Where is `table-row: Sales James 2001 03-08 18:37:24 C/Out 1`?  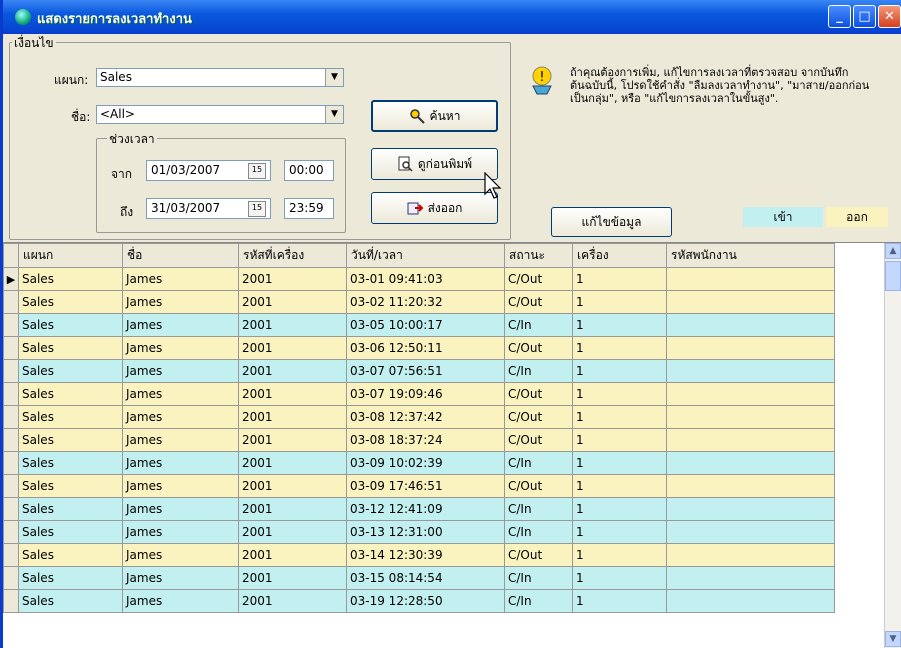
table-row: Sales James 2001 03-08 18:37:24 C/Out 1 is located at coordinates (419, 440).